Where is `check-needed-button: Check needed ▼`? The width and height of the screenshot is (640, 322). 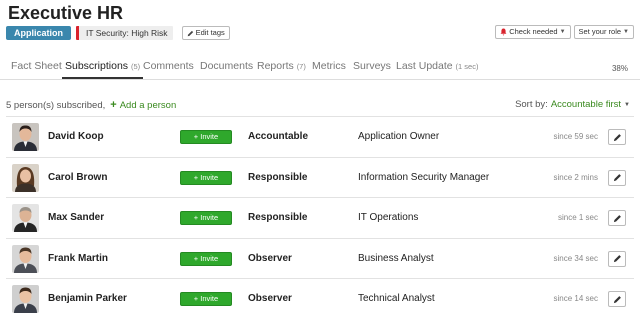
check-needed-button: Check needed ▼ is located at coordinates (533, 32).